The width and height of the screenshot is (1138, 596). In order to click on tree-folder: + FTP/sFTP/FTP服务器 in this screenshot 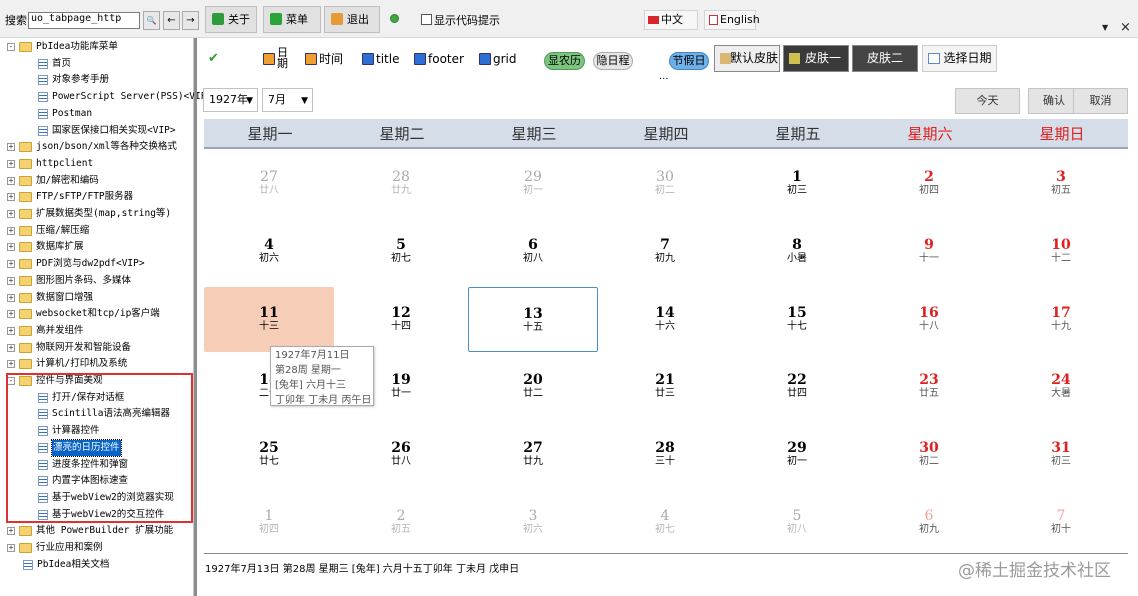, I will do `click(97, 197)`.